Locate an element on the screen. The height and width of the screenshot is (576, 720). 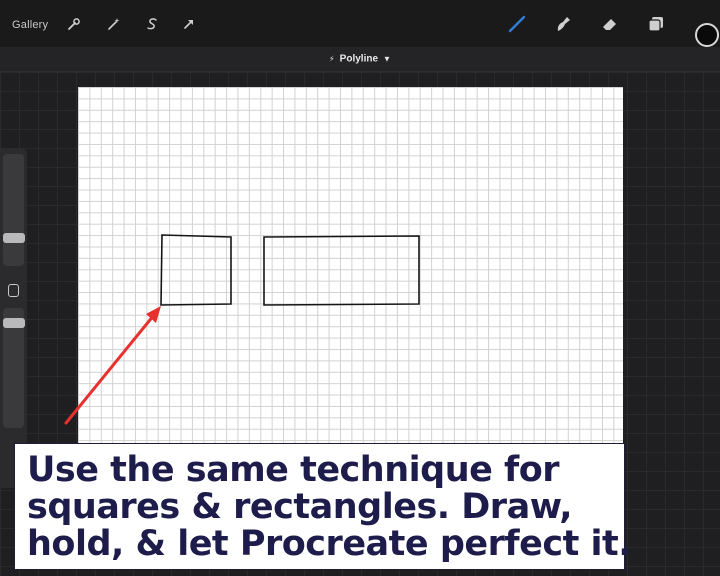
caption-line-1: Use the same technique for is located at coordinates (293, 470).